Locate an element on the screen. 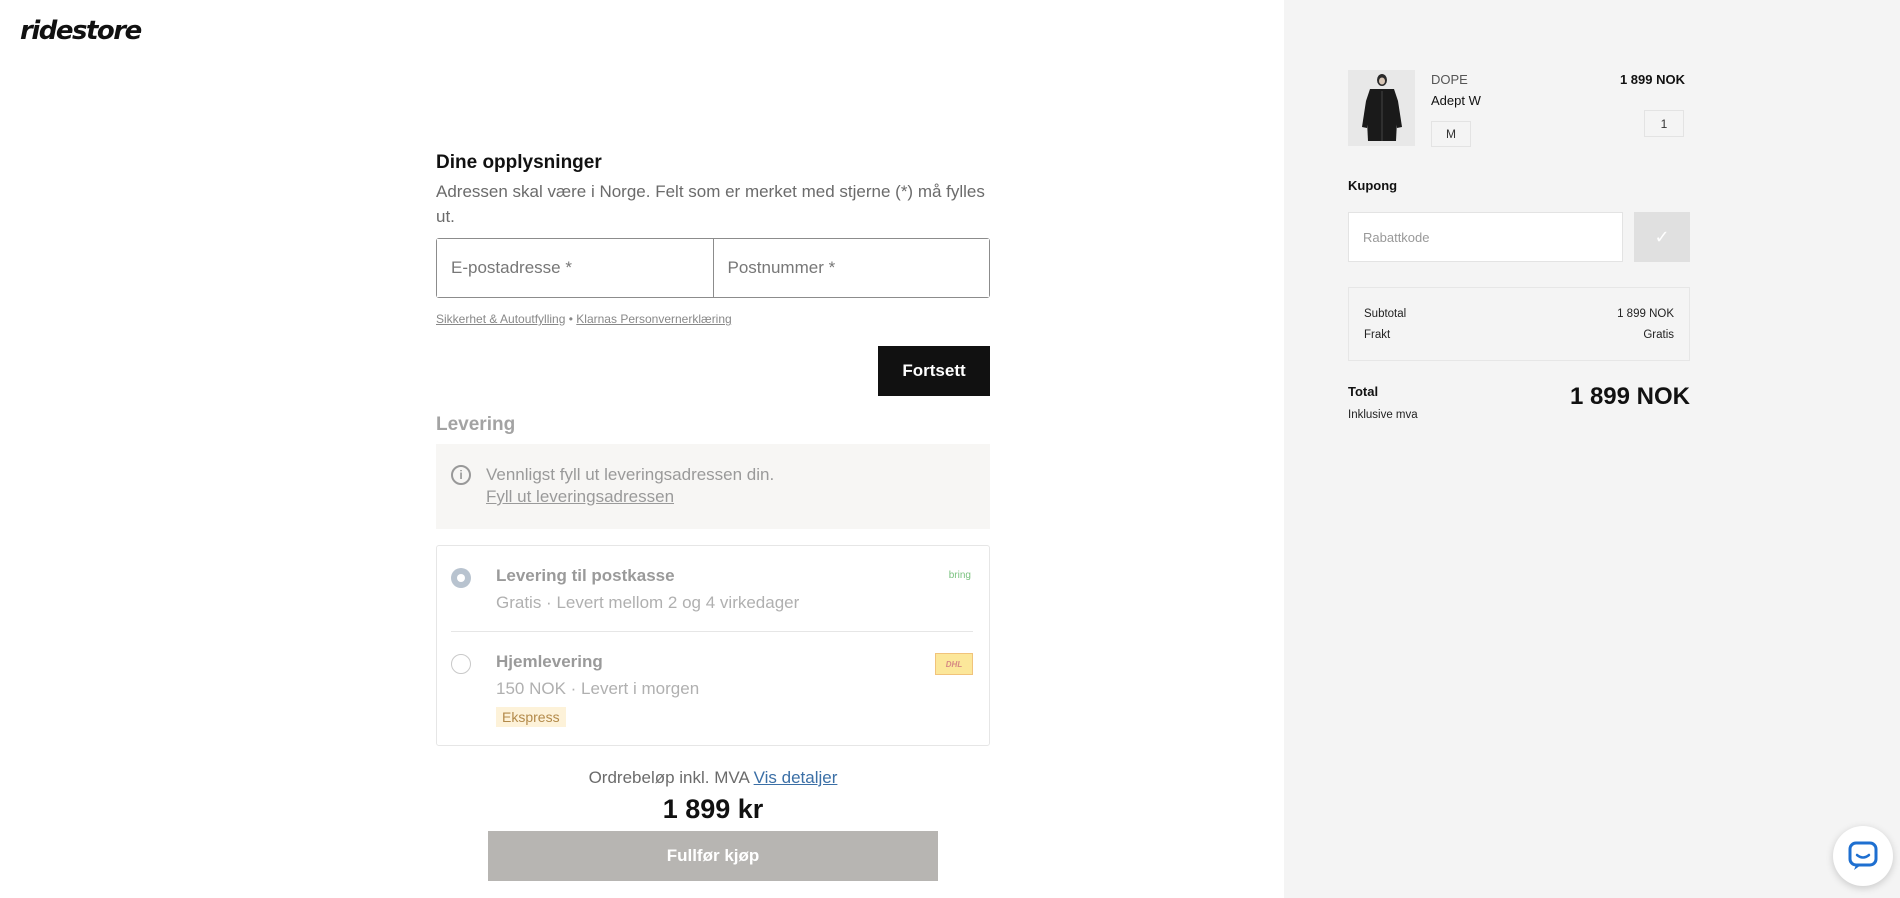  order-summary-line: Ordrebeløp inkl. MVA Vis detaljer is located at coordinates (713, 778).